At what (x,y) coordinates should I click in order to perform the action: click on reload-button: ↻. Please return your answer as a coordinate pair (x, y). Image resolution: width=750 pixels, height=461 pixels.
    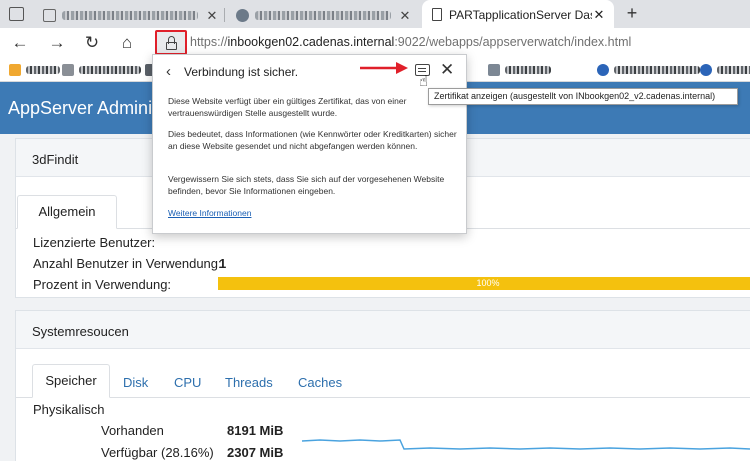
    Looking at the image, I should click on (92, 43).